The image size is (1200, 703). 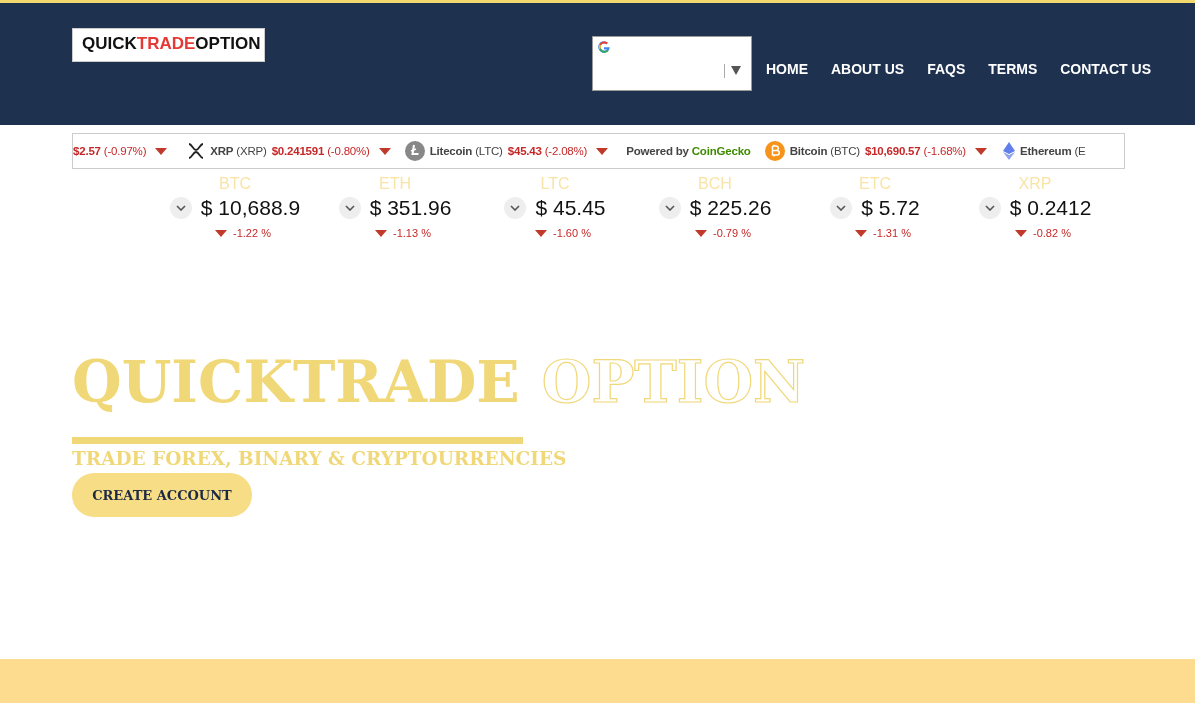 What do you see at coordinates (570, 208) in the screenshot?
I see `coin-price: $ 45.45` at bounding box center [570, 208].